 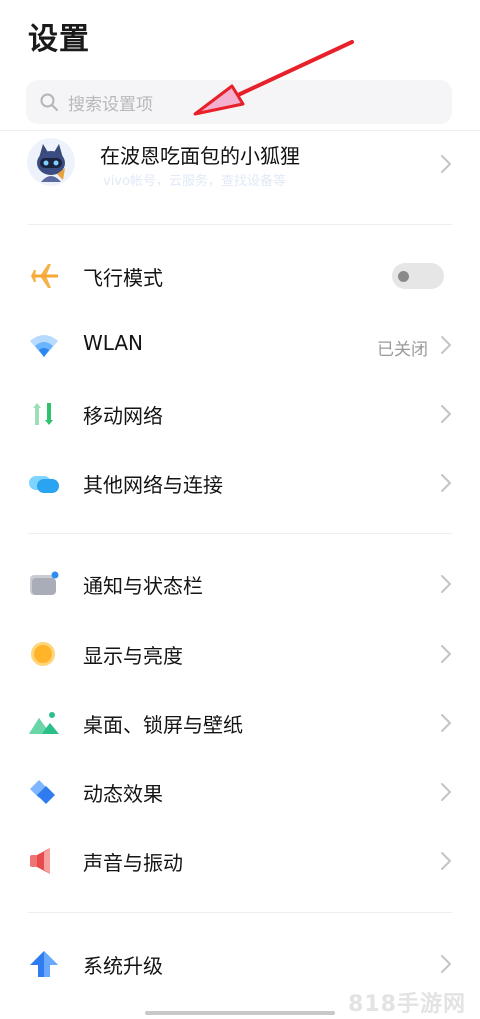 What do you see at coordinates (40, 861) in the screenshot?
I see `sound-icon` at bounding box center [40, 861].